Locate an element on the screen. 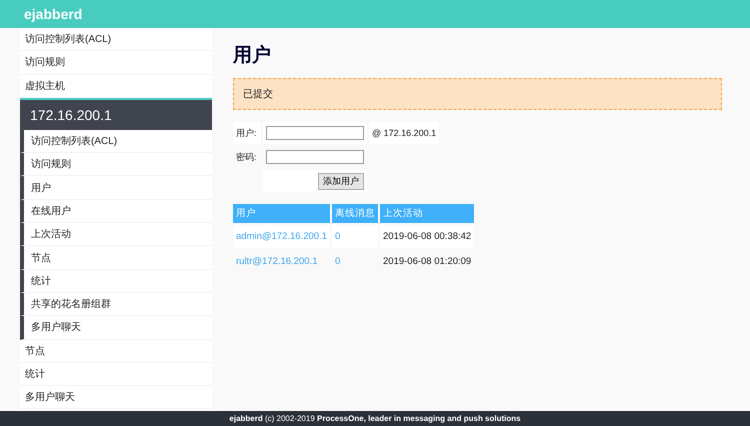 This screenshot has width=750, height=426. password-field is located at coordinates (315, 157).